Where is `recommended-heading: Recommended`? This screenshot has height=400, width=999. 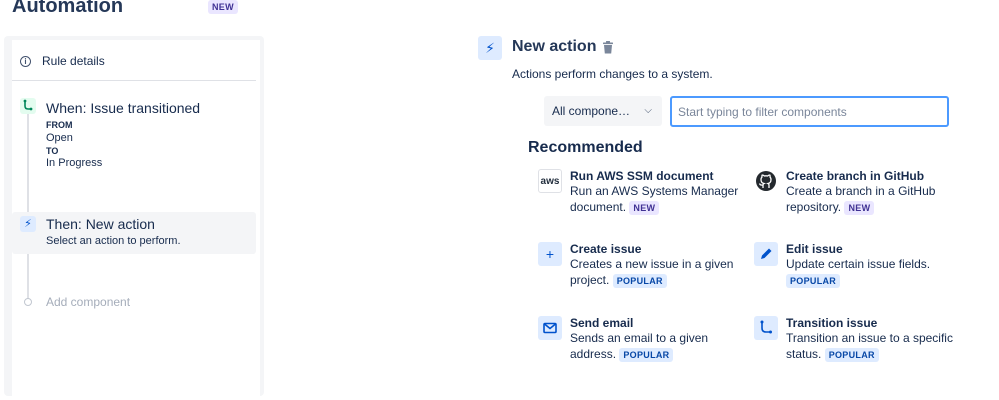
recommended-heading: Recommended is located at coordinates (585, 147).